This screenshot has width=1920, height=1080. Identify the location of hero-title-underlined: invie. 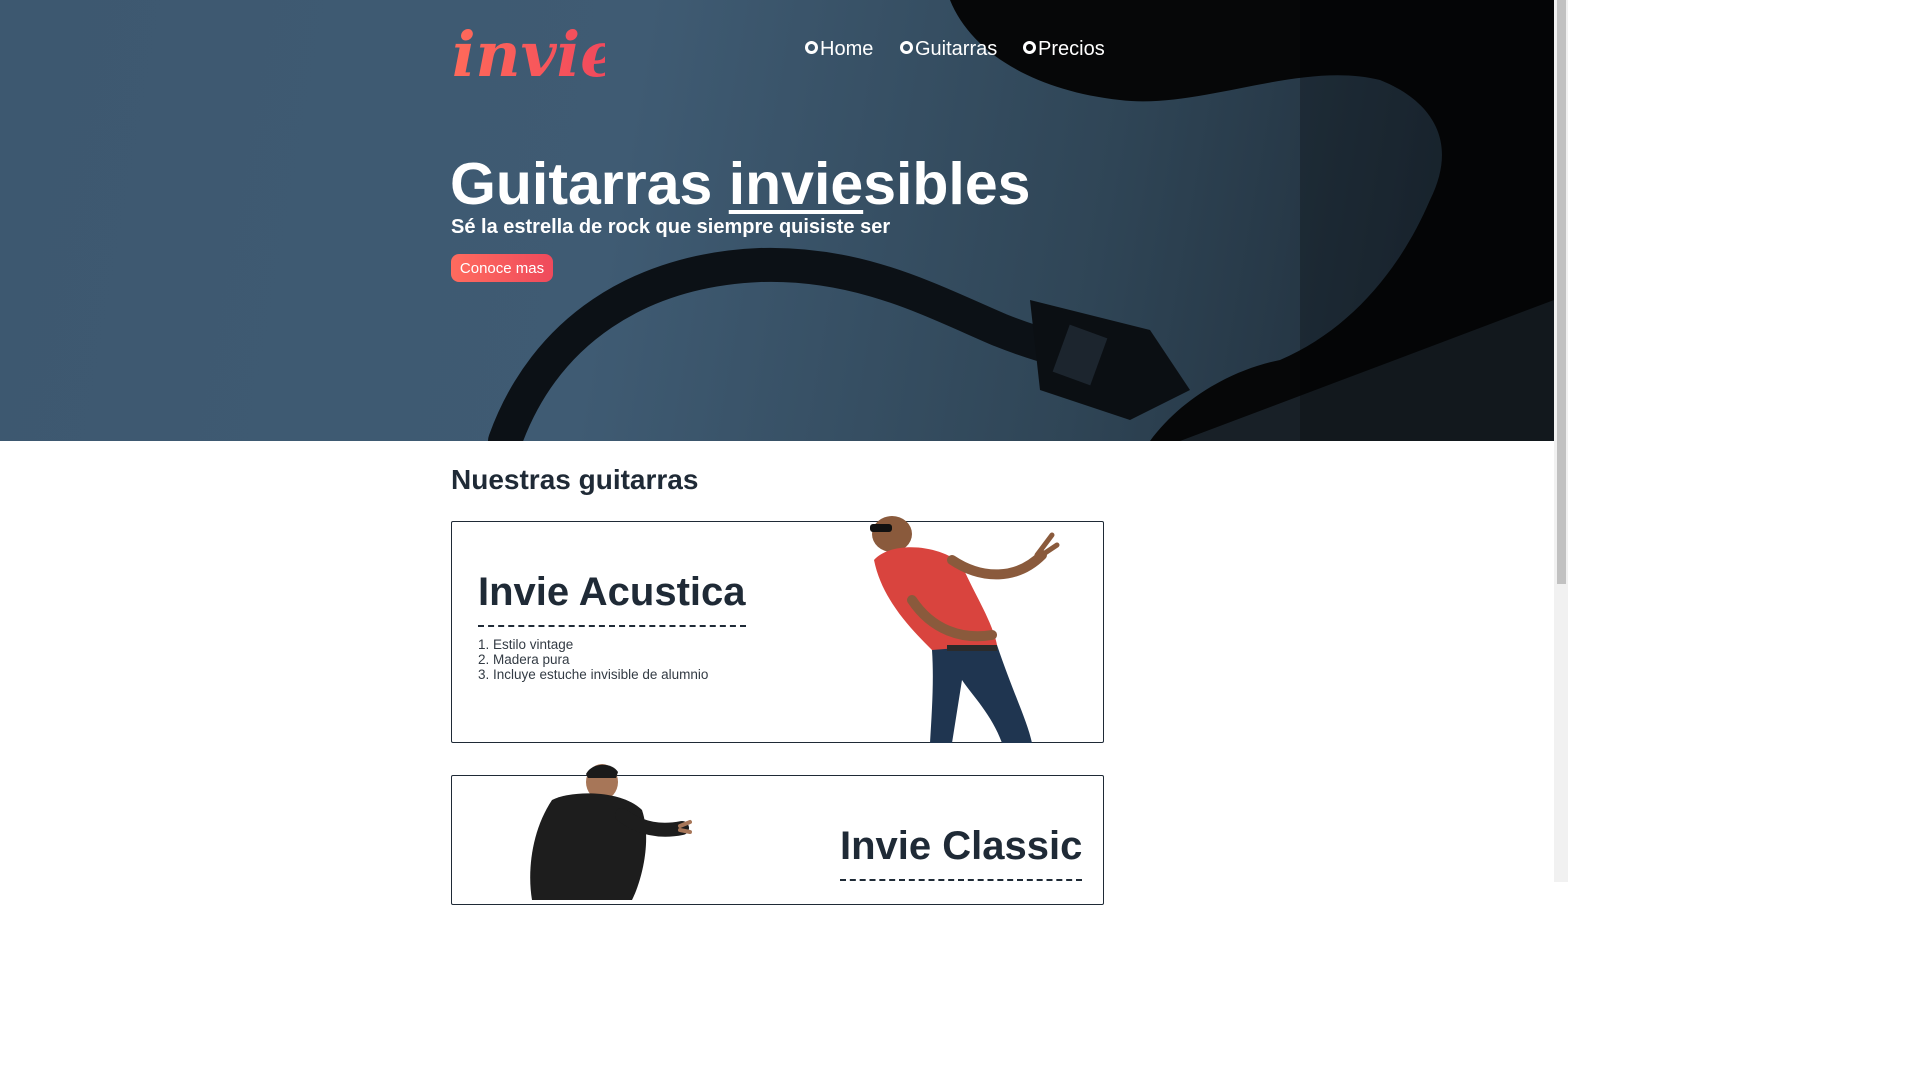
(796, 184).